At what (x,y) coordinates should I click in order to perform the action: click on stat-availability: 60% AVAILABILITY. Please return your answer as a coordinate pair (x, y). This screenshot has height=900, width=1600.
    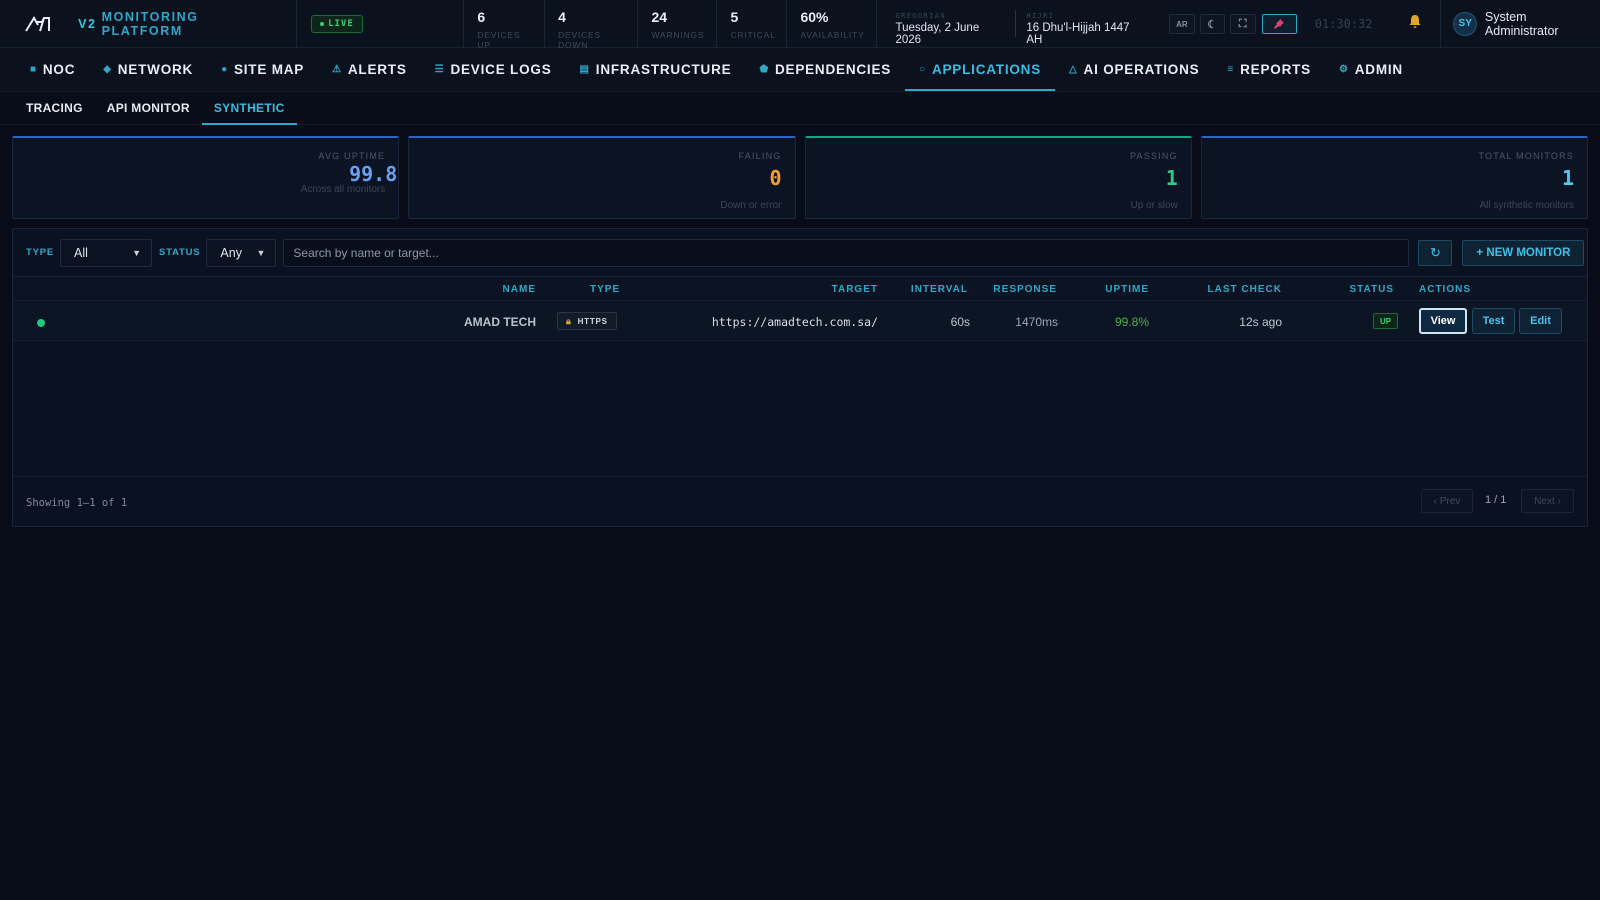
    Looking at the image, I should click on (831, 23).